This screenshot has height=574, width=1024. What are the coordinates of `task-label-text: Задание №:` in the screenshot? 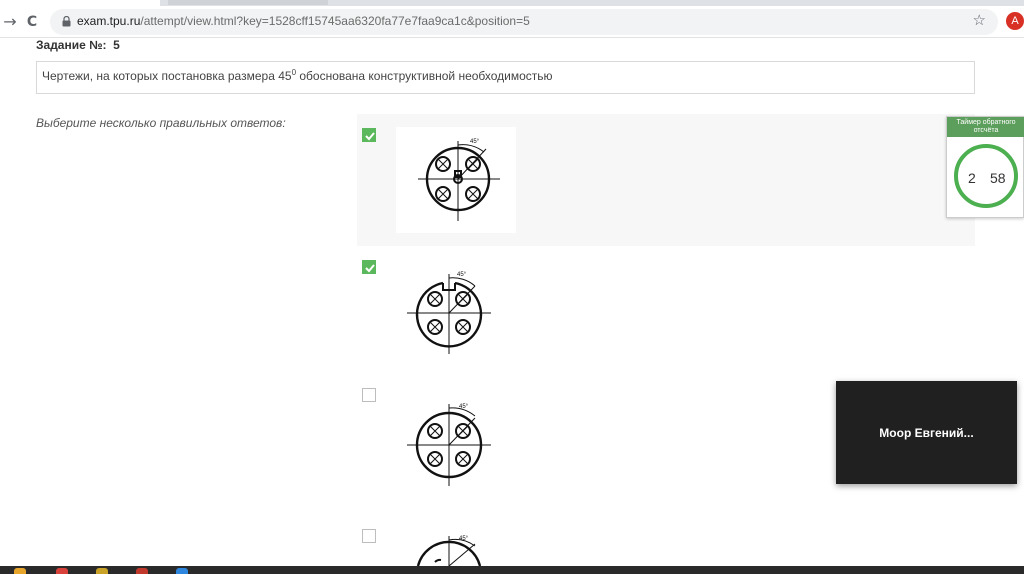 It's located at (71, 45).